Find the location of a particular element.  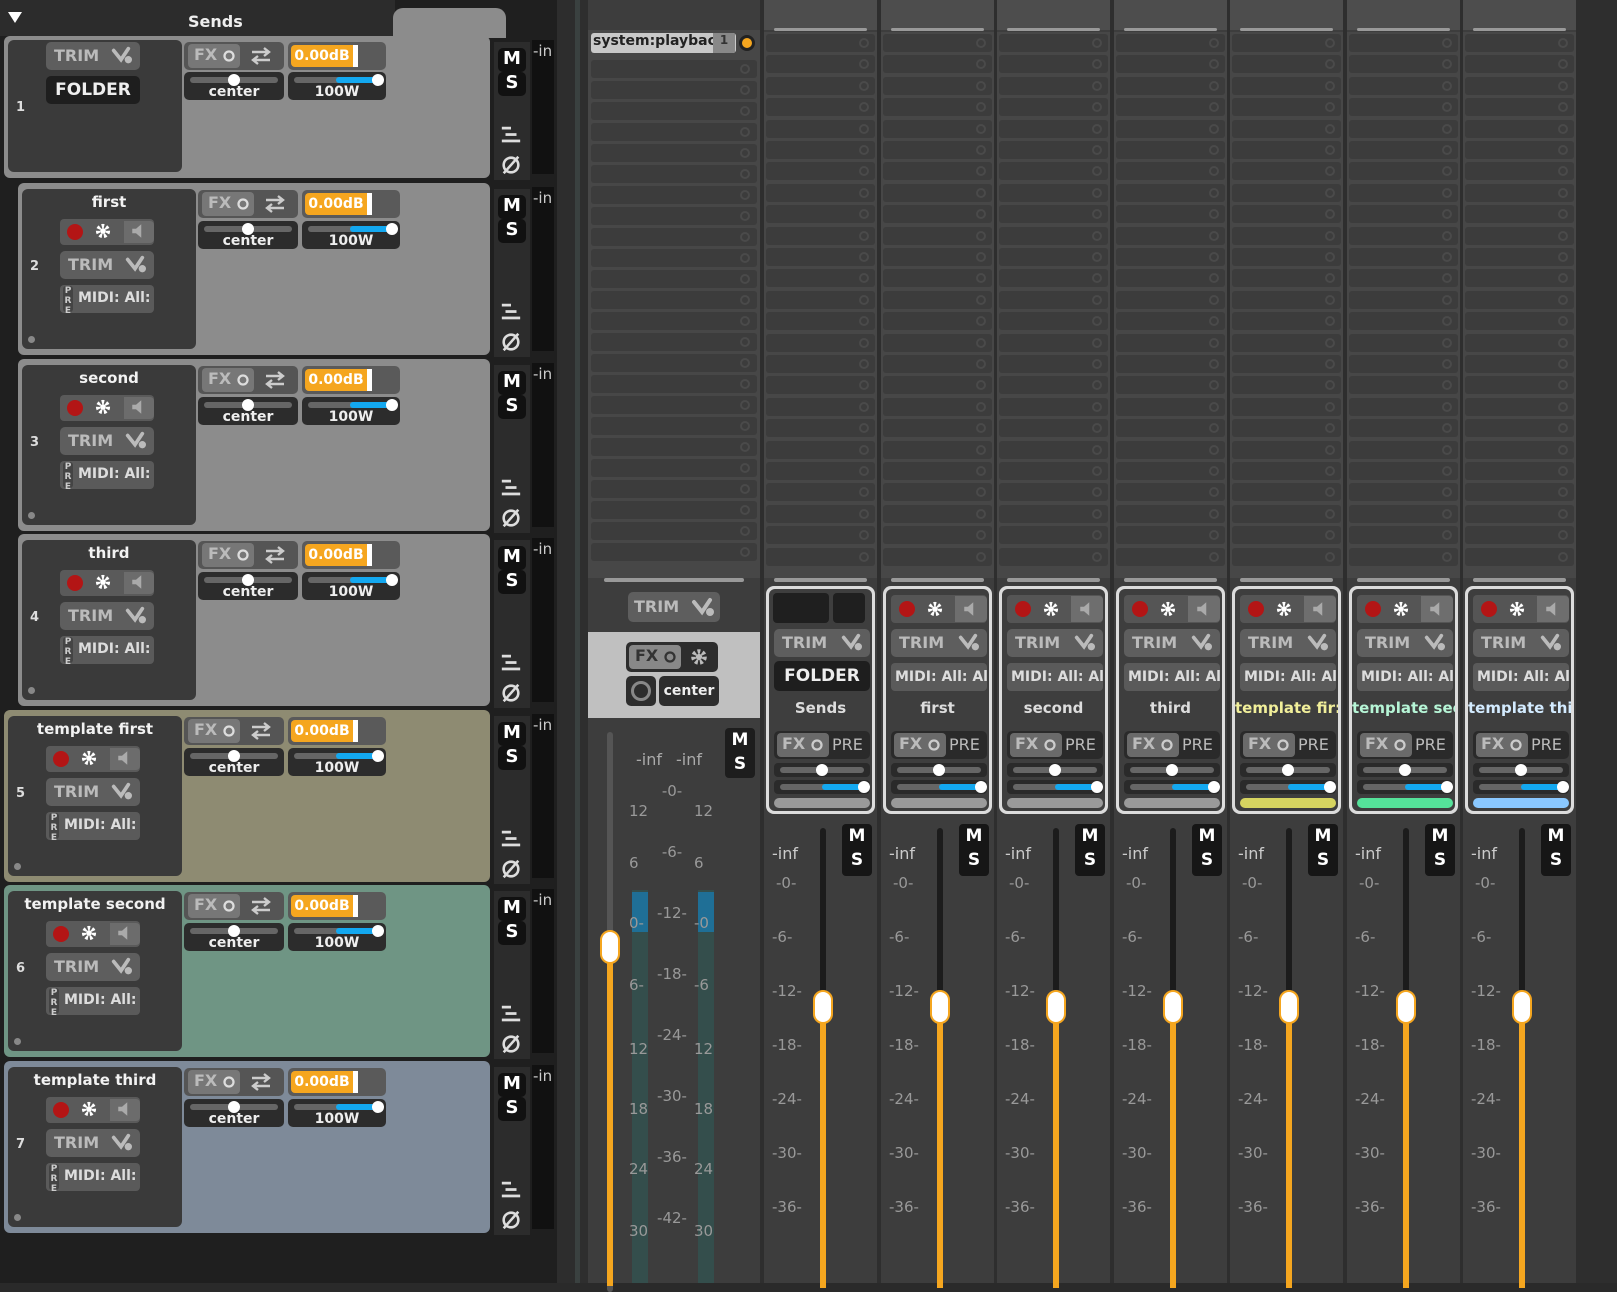

fx-group: FX is located at coordinates (234, 906).